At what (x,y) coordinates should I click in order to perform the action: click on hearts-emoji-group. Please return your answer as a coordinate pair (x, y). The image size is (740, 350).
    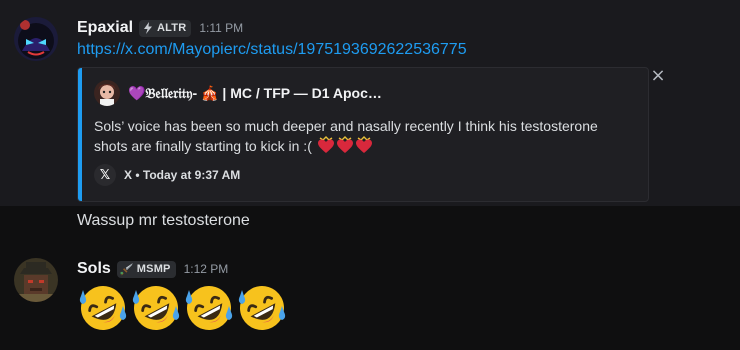
    Looking at the image, I should click on (344, 145).